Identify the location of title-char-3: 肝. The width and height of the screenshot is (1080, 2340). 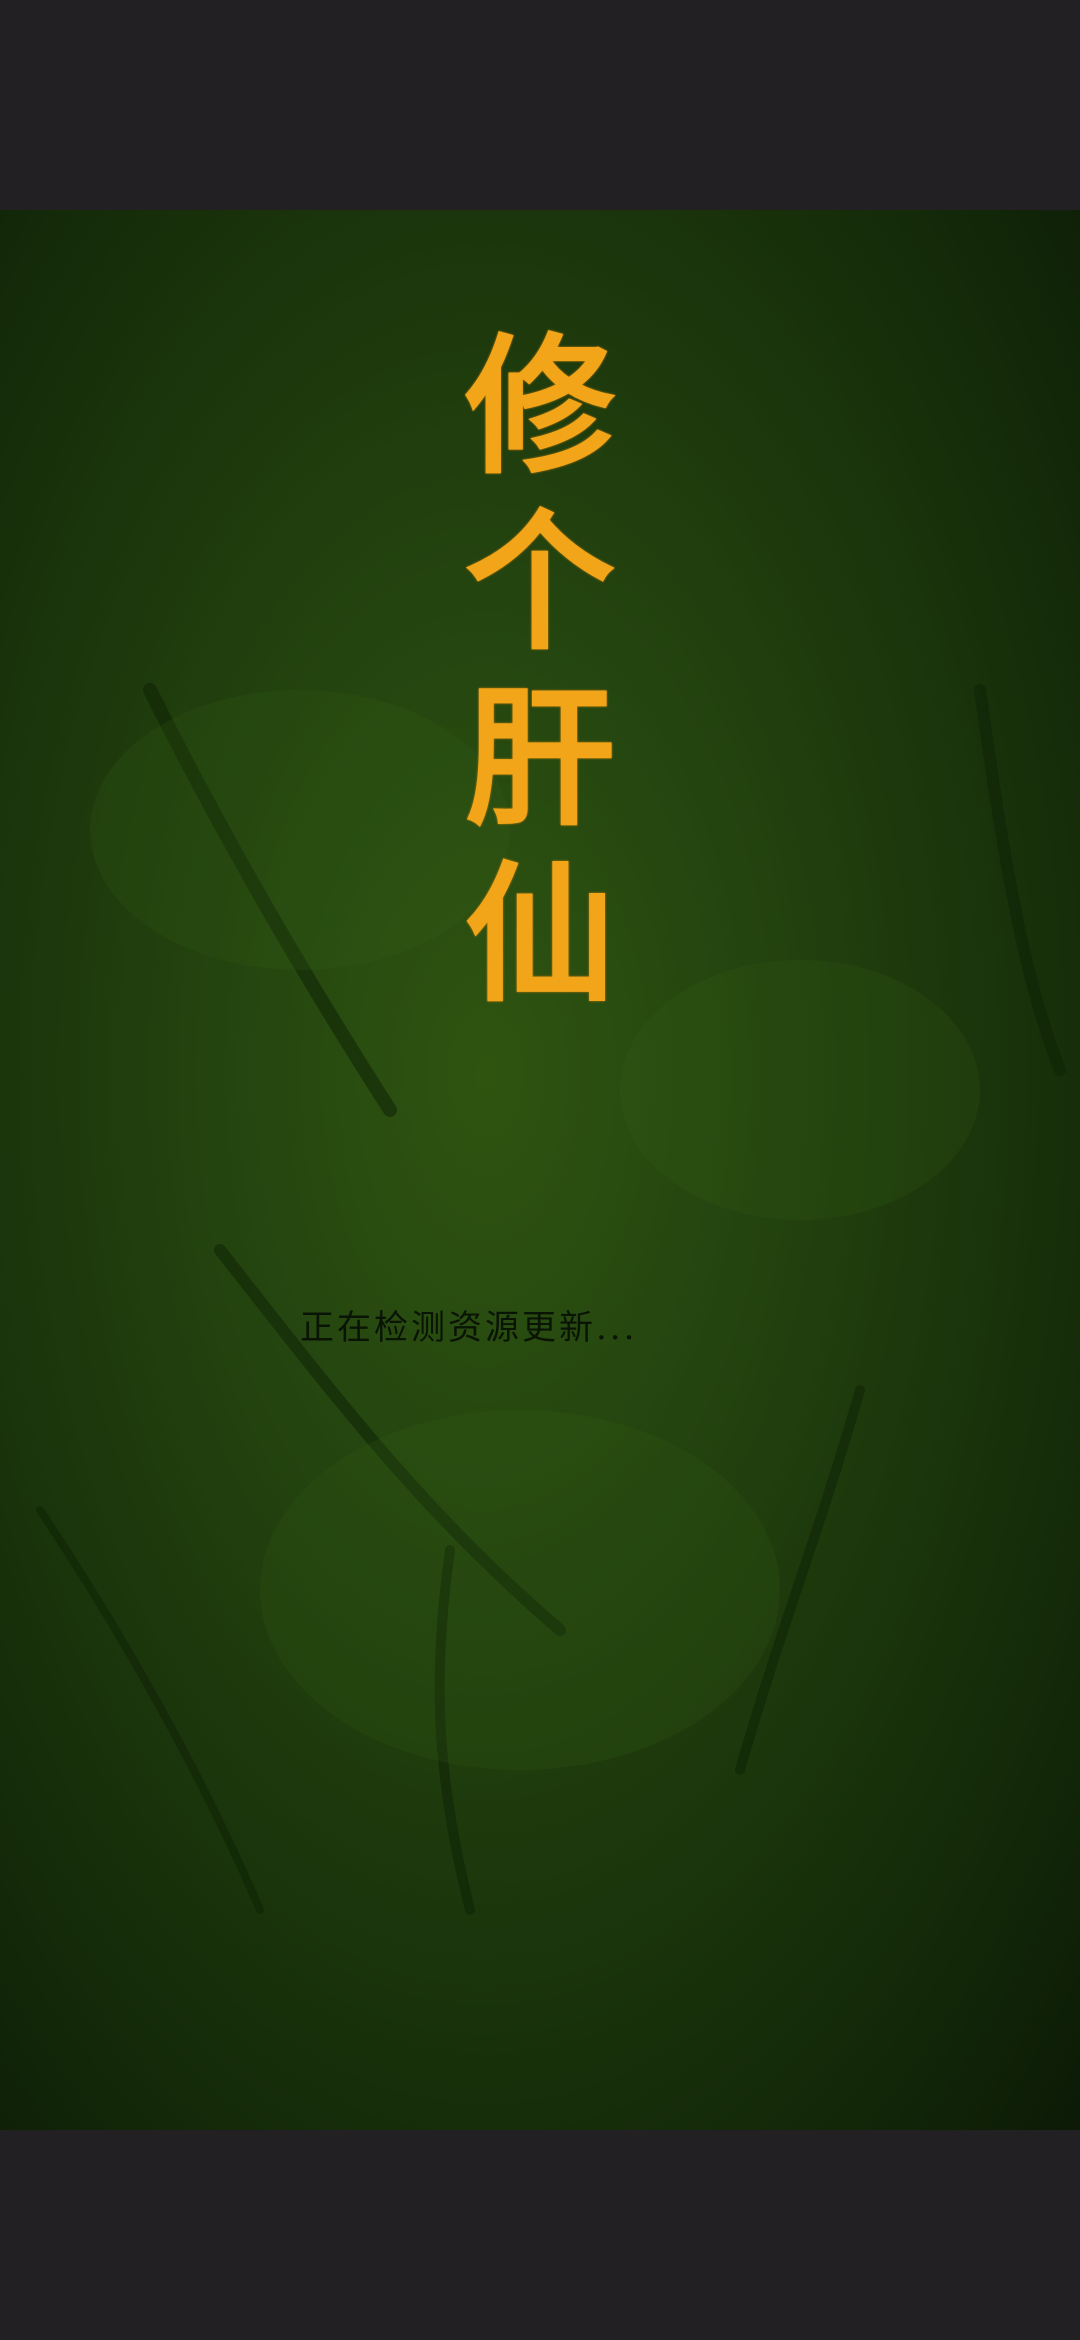
(539, 760).